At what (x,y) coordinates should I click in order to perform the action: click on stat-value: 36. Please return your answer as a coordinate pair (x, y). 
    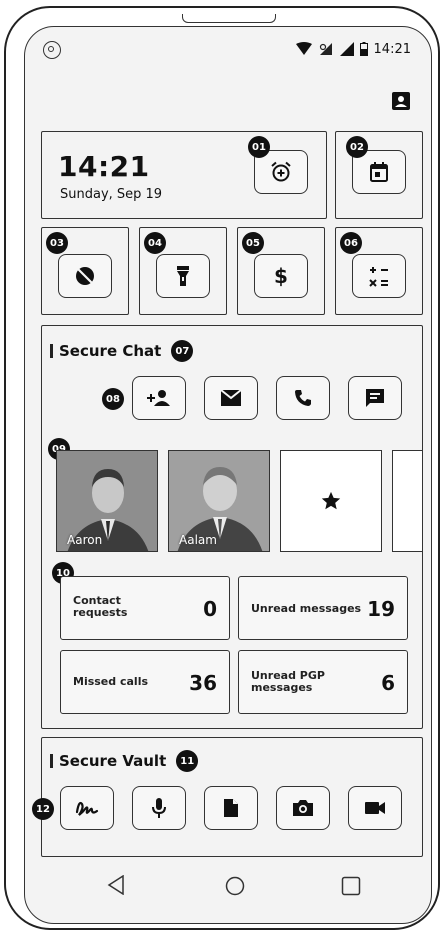
    Looking at the image, I should click on (203, 683).